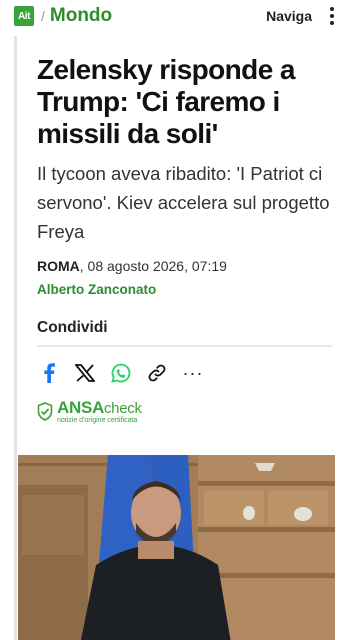 The height and width of the screenshot is (640, 352). I want to click on shield-check-icon, so click(45, 411).